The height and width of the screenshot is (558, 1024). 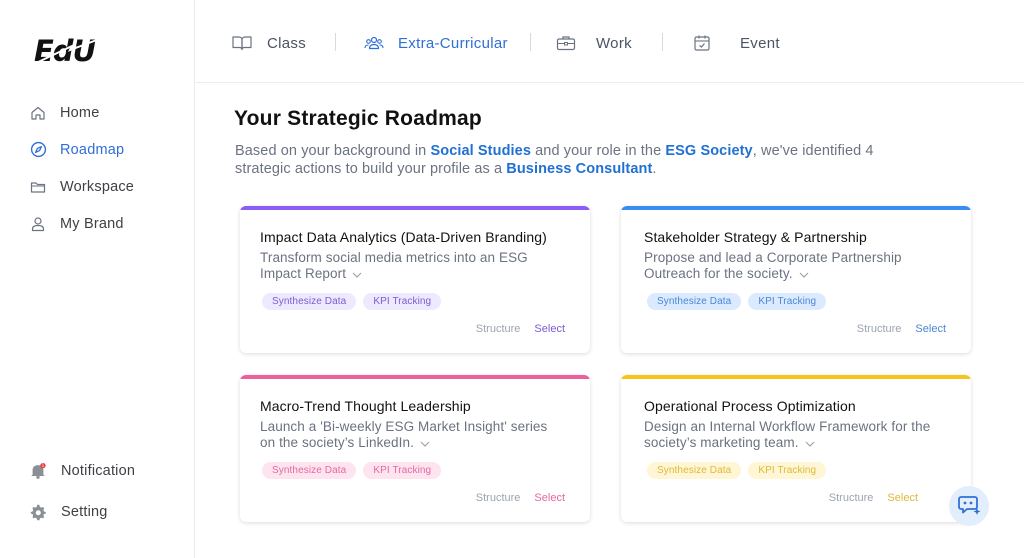 What do you see at coordinates (38, 113) in the screenshot?
I see `home-icon` at bounding box center [38, 113].